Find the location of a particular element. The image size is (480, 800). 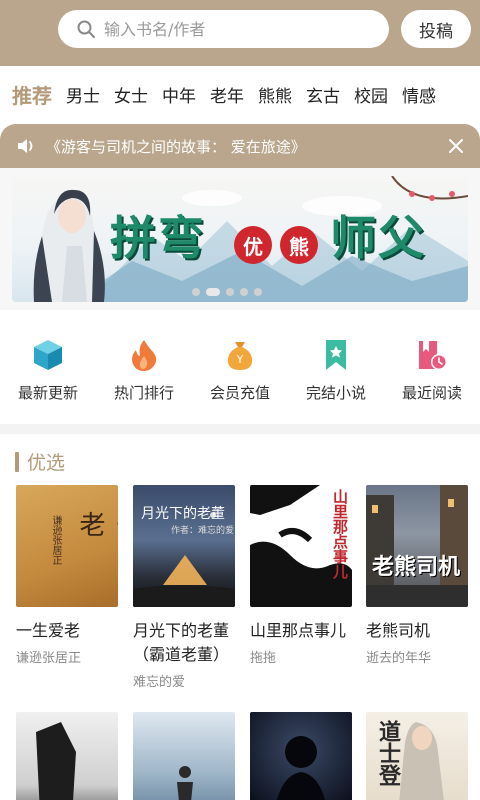

quick-label: 热门排行 is located at coordinates (143, 393).